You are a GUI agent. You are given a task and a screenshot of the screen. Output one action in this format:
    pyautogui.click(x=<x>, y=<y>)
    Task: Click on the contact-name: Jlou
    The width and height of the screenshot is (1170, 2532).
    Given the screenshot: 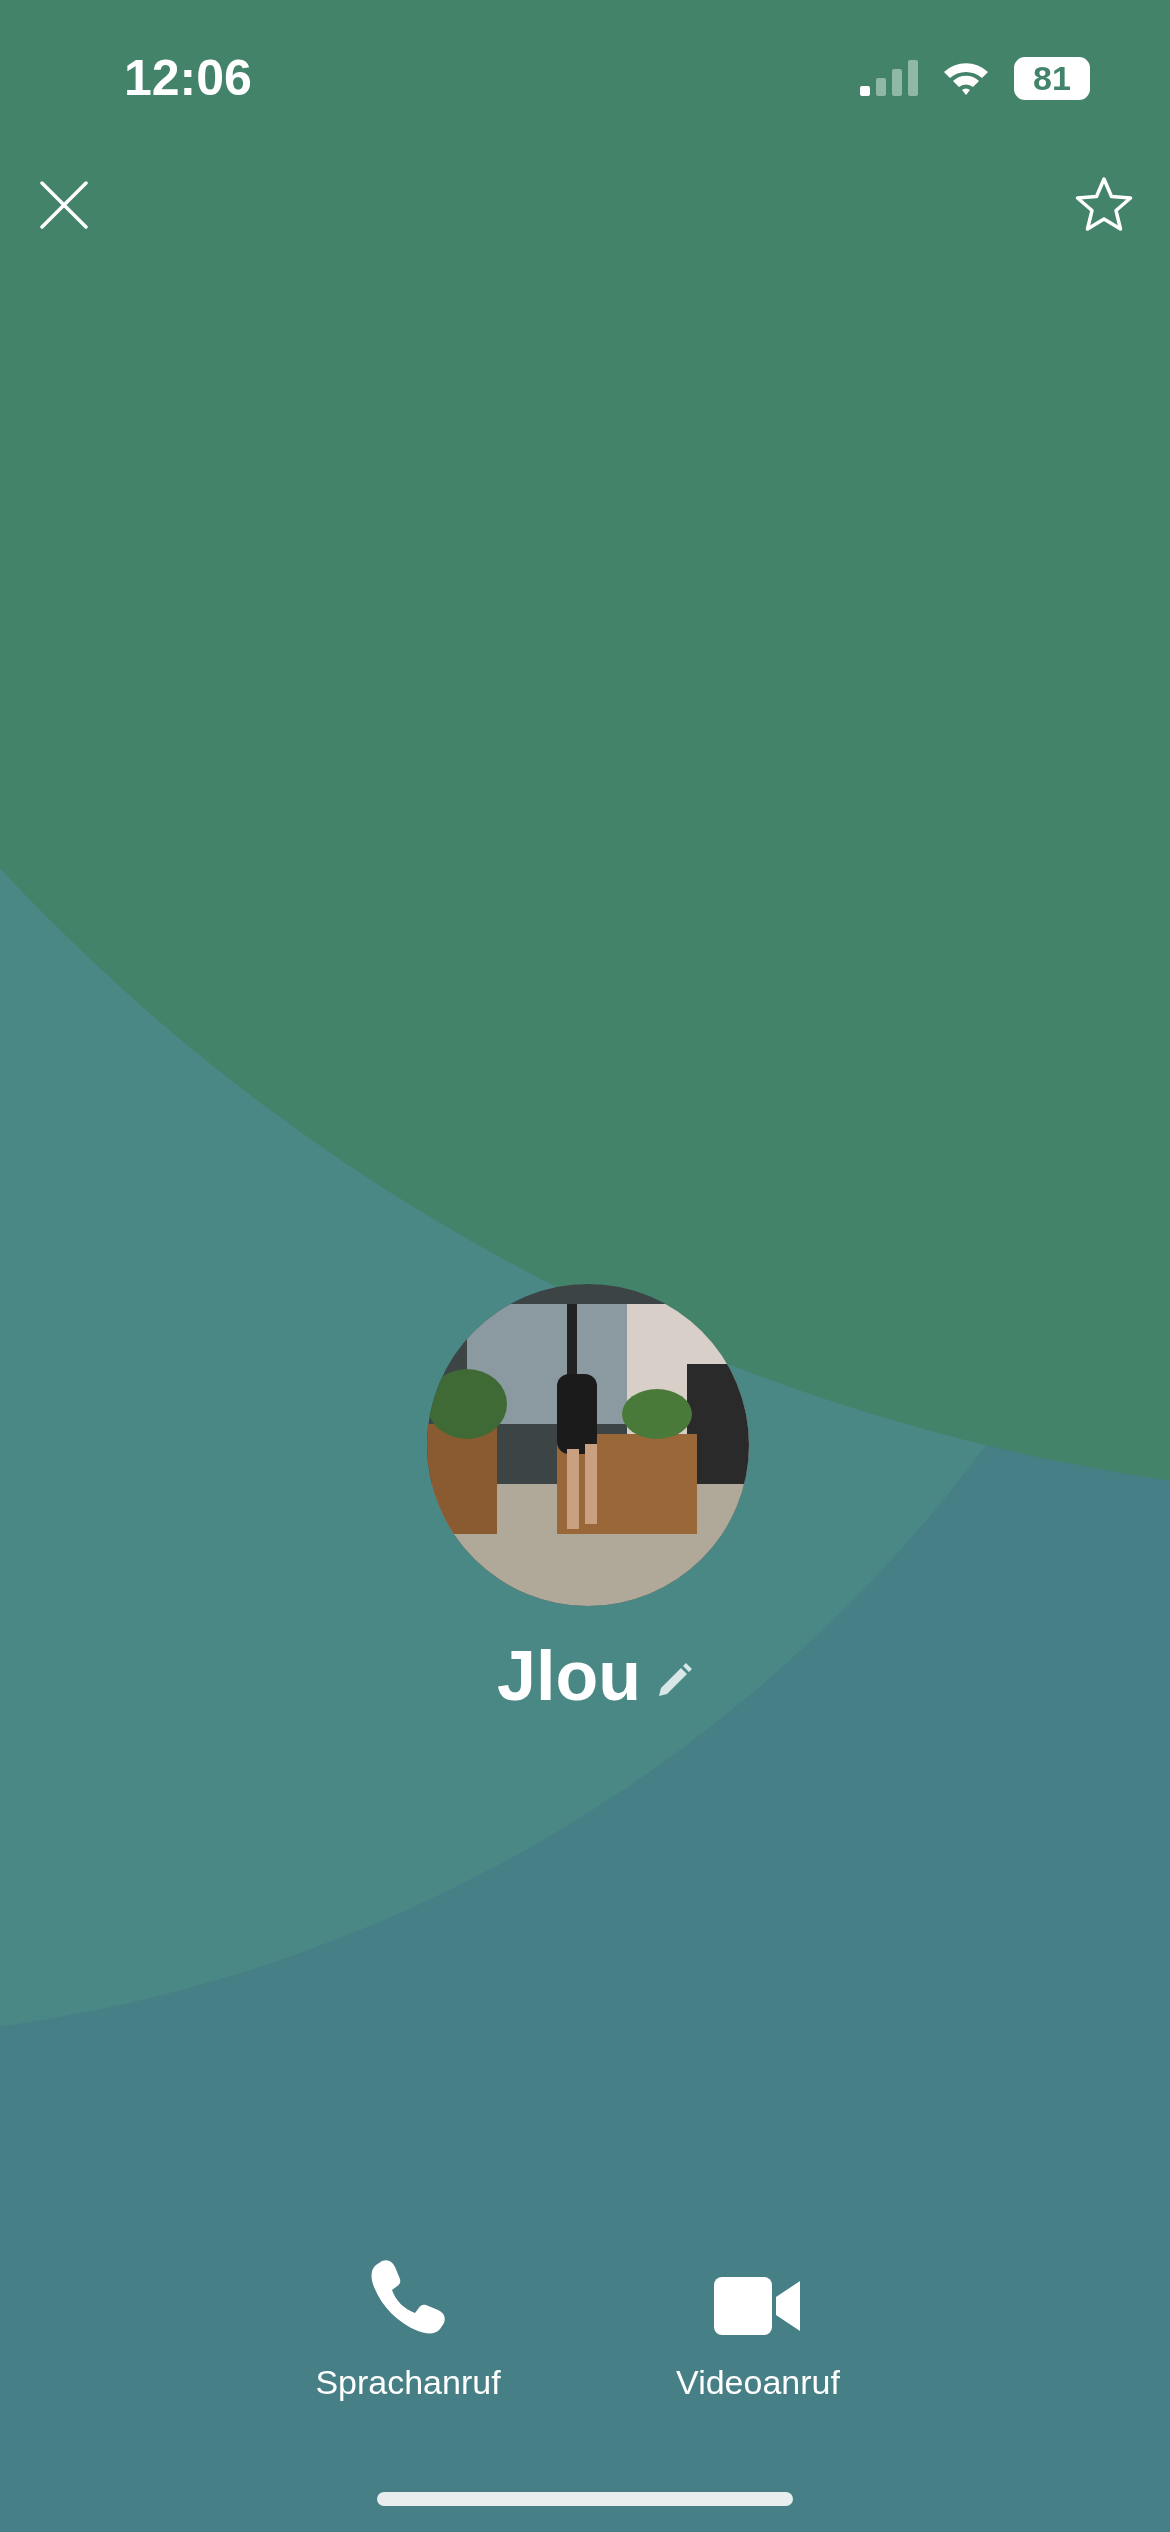 What is the action you would take?
    pyautogui.click(x=569, y=1676)
    